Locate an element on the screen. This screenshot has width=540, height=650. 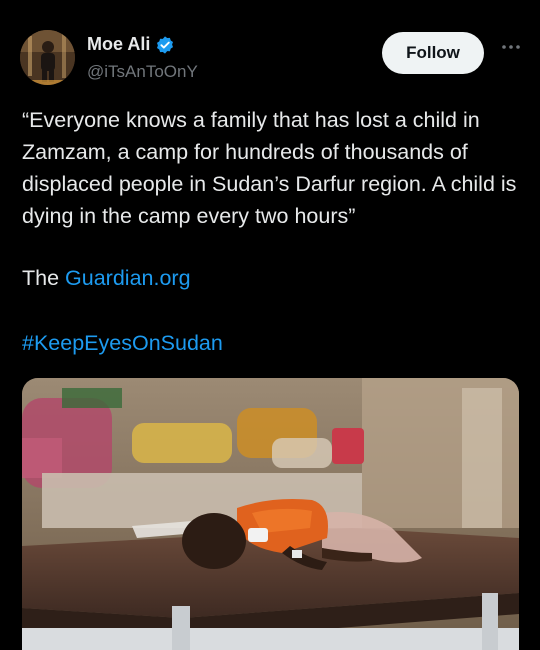
more-horizontal-icon is located at coordinates (511, 51).